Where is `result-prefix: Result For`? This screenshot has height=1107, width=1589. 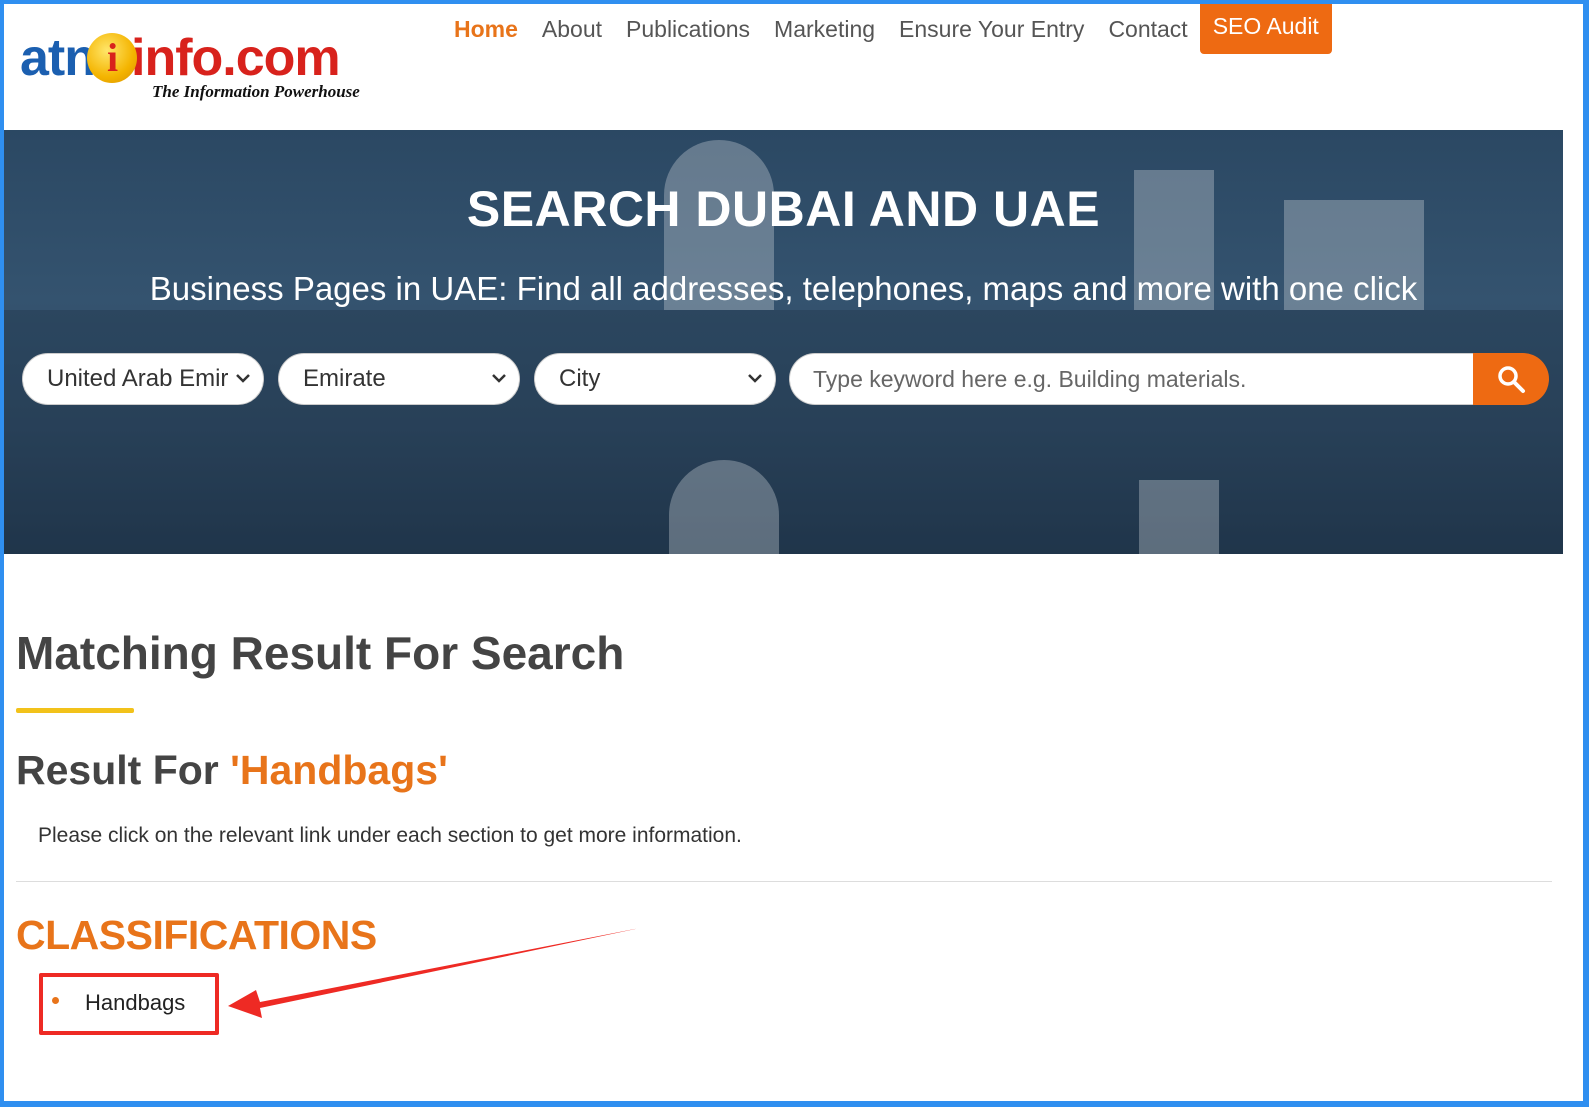
result-prefix: Result For is located at coordinates (123, 770).